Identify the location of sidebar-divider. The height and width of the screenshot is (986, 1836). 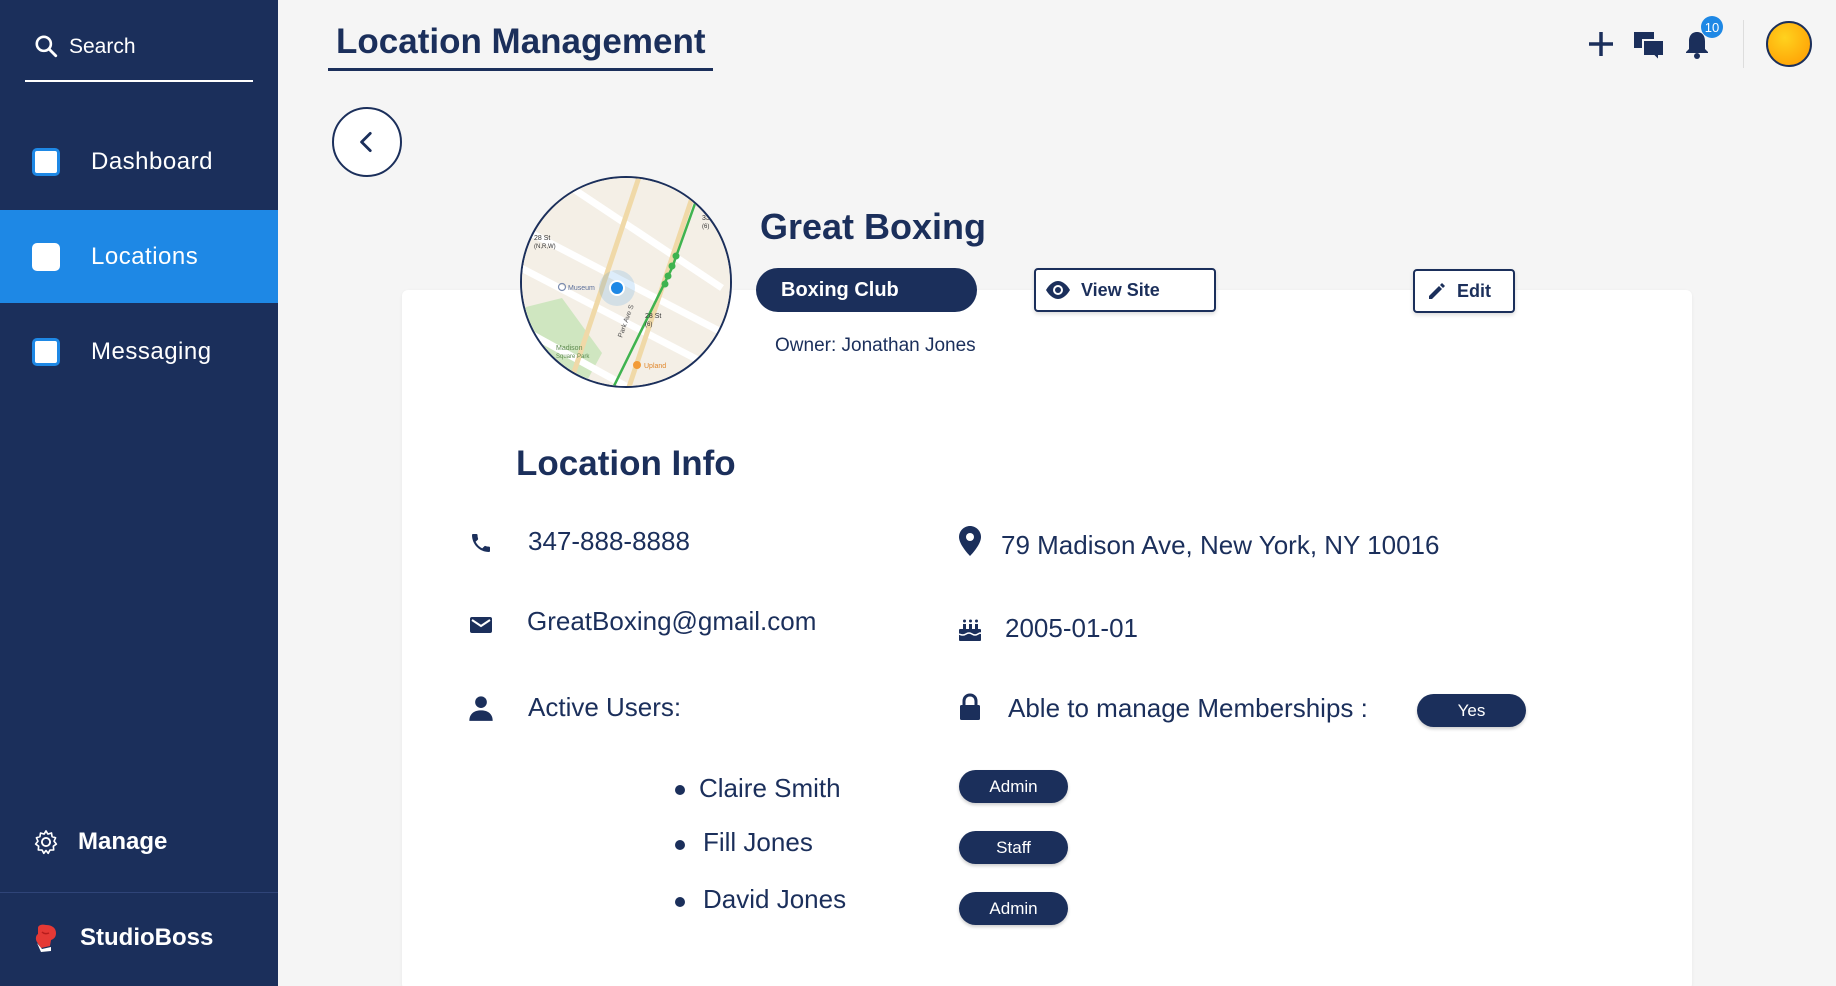
(139, 892).